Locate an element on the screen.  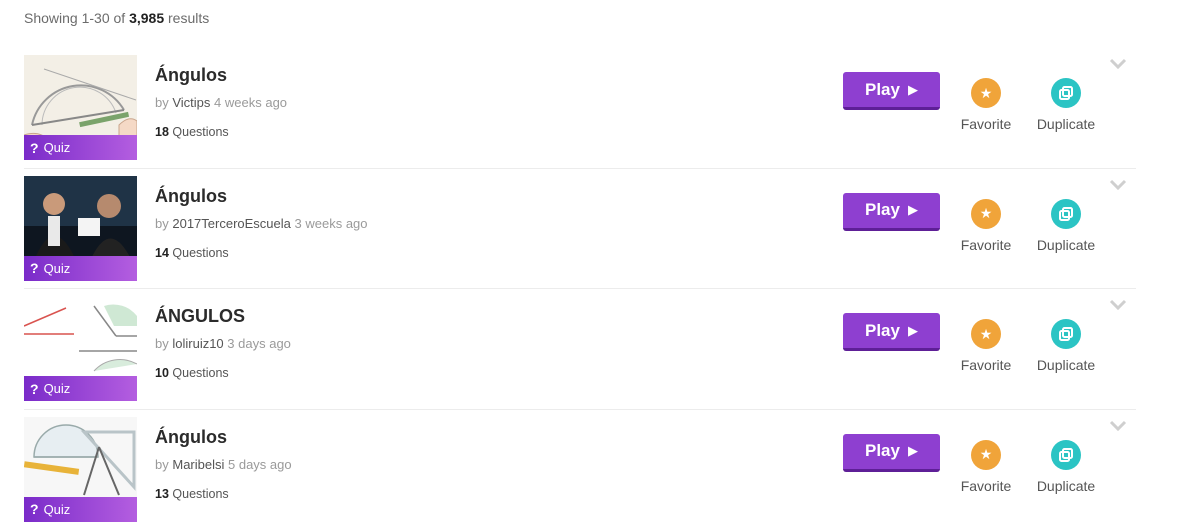
question-count: 13 Questions is located at coordinates (192, 494).